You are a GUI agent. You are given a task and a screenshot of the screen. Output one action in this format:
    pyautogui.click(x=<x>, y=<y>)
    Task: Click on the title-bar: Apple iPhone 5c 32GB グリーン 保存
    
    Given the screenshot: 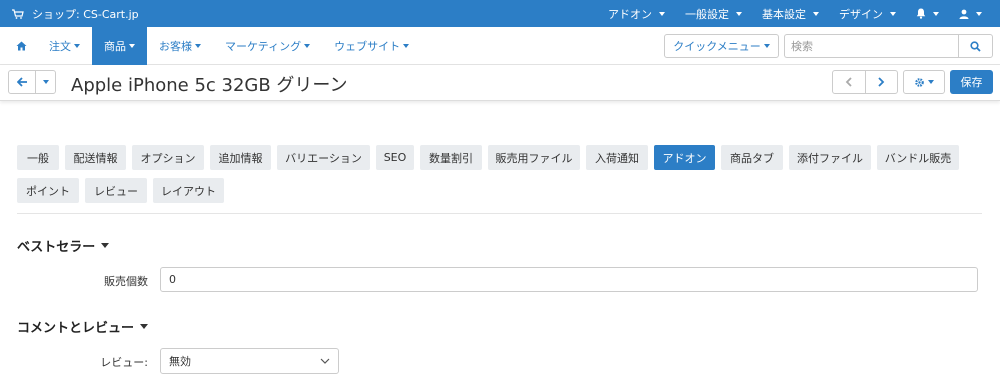 What is the action you would take?
    pyautogui.click(x=500, y=83)
    